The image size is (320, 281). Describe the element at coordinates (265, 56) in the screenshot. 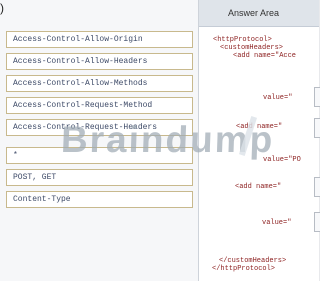

I see `code-line: <add name="Acce` at that location.